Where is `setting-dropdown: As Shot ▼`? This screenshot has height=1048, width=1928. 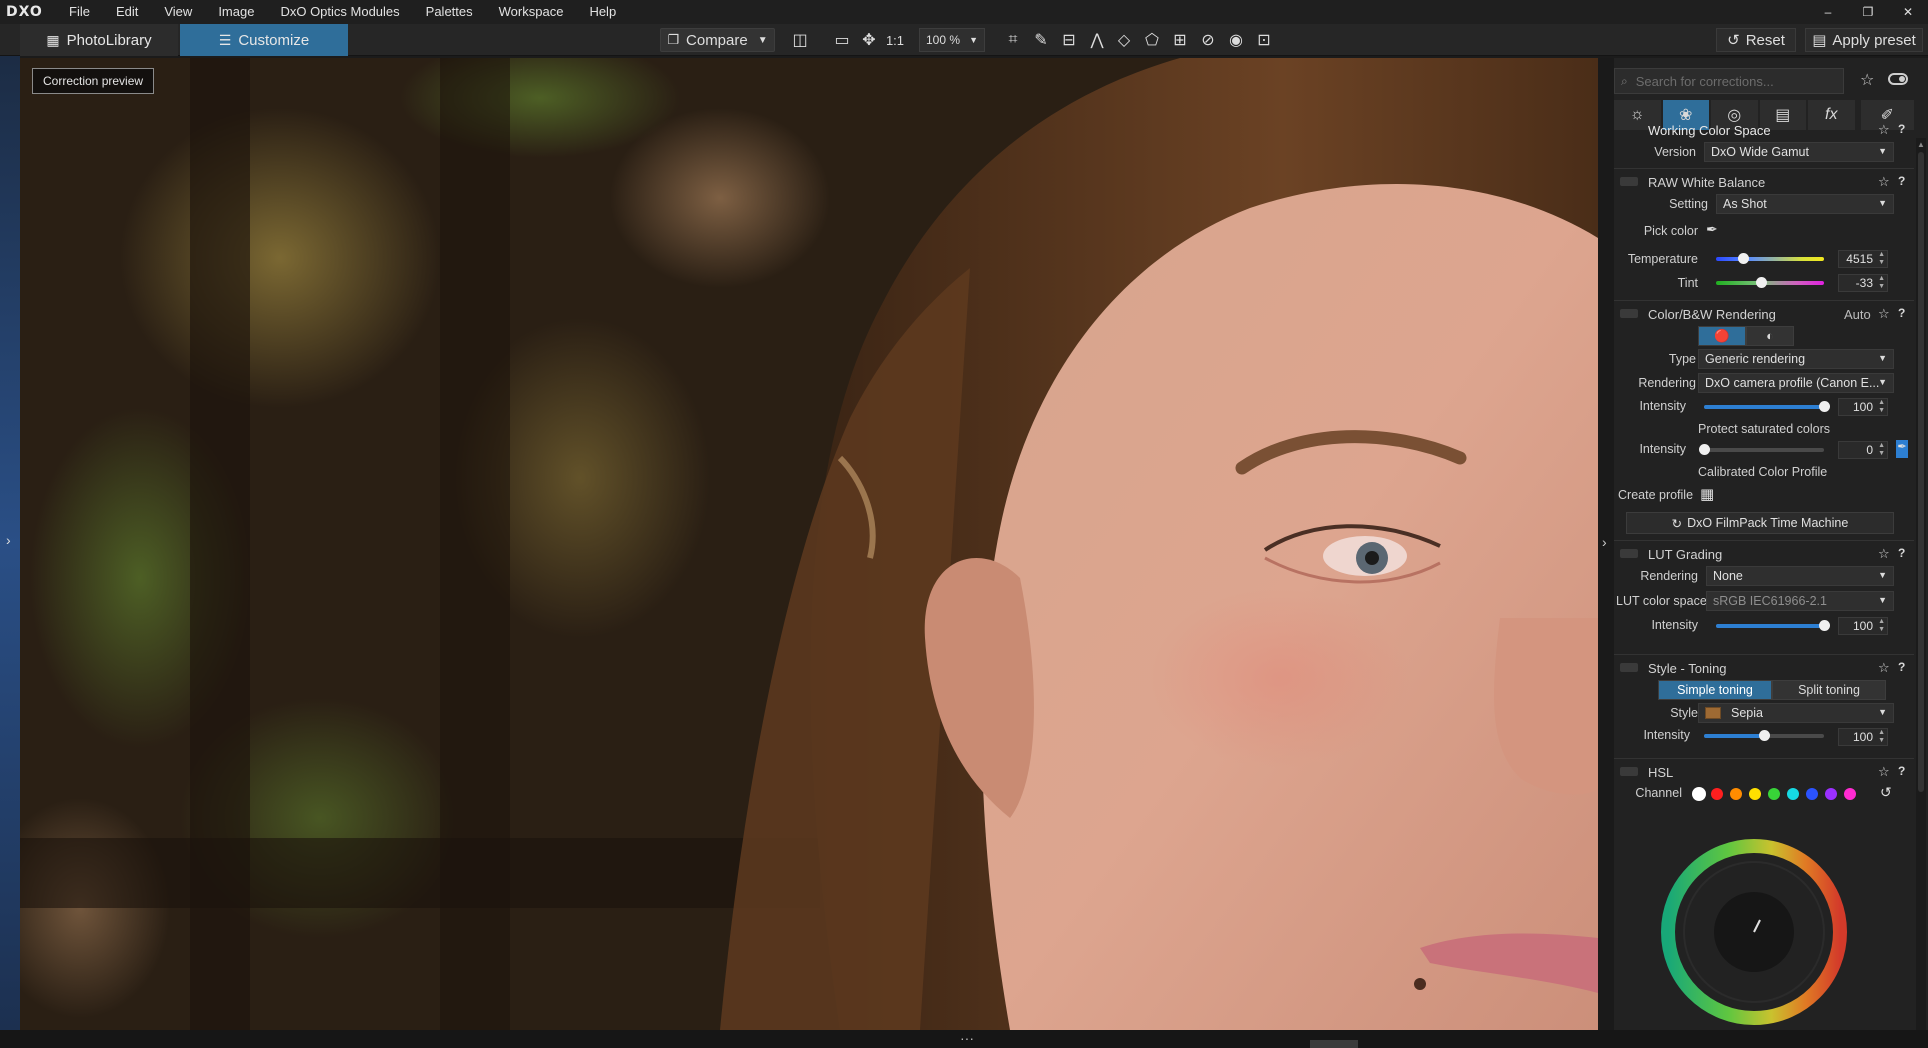 setting-dropdown: As Shot ▼ is located at coordinates (1805, 204).